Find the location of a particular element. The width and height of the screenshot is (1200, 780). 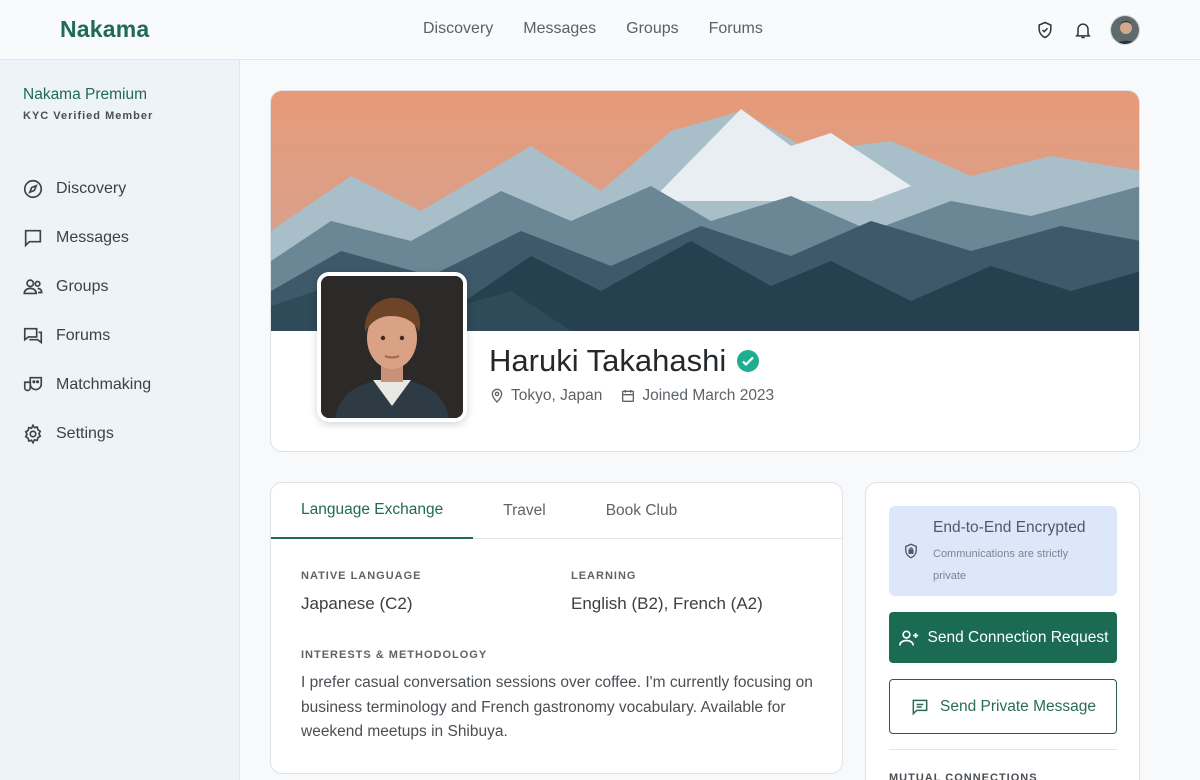

sidebar-item-settings: Settings is located at coordinates (86, 433).